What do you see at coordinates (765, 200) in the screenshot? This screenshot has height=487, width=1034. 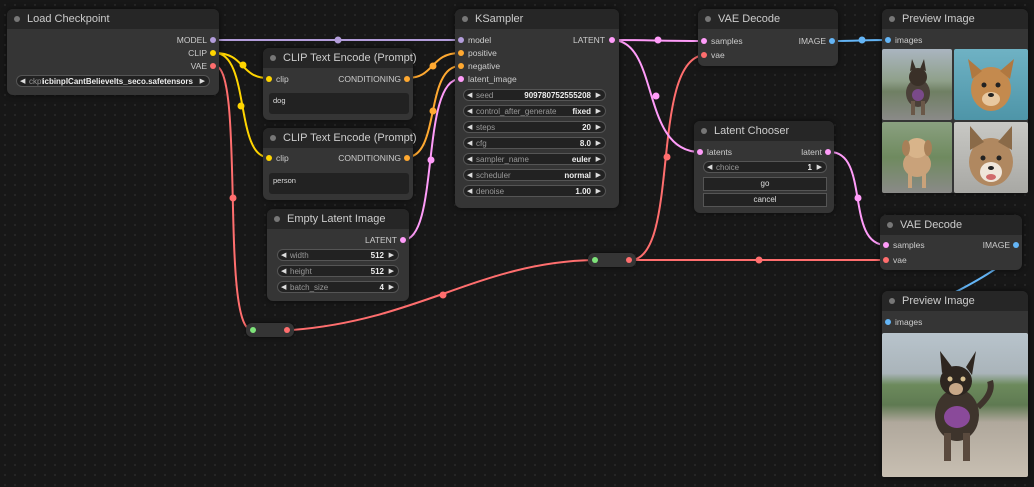 I see `cancel-button: cancel` at bounding box center [765, 200].